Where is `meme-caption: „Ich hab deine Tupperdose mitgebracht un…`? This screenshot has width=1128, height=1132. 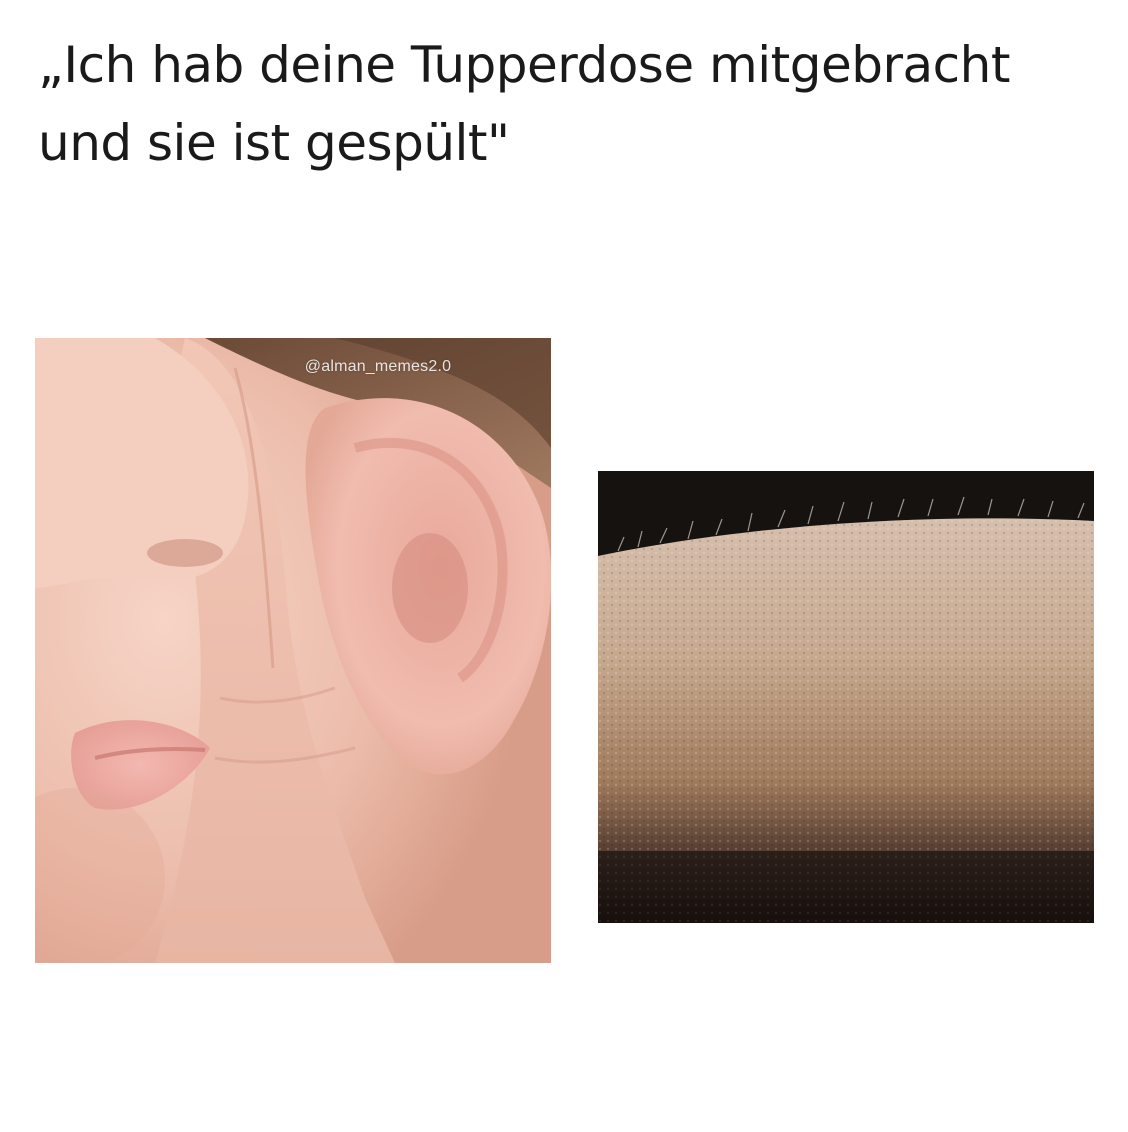 meme-caption: „Ich hab deine Tupperdose mitgebracht un… is located at coordinates (568, 104).